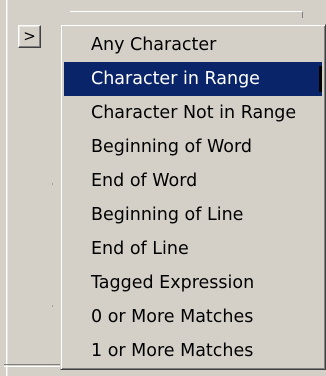 This screenshot has width=326, height=376. What do you see at coordinates (172, 351) in the screenshot?
I see `menu-item-label: 1 or More Matches` at bounding box center [172, 351].